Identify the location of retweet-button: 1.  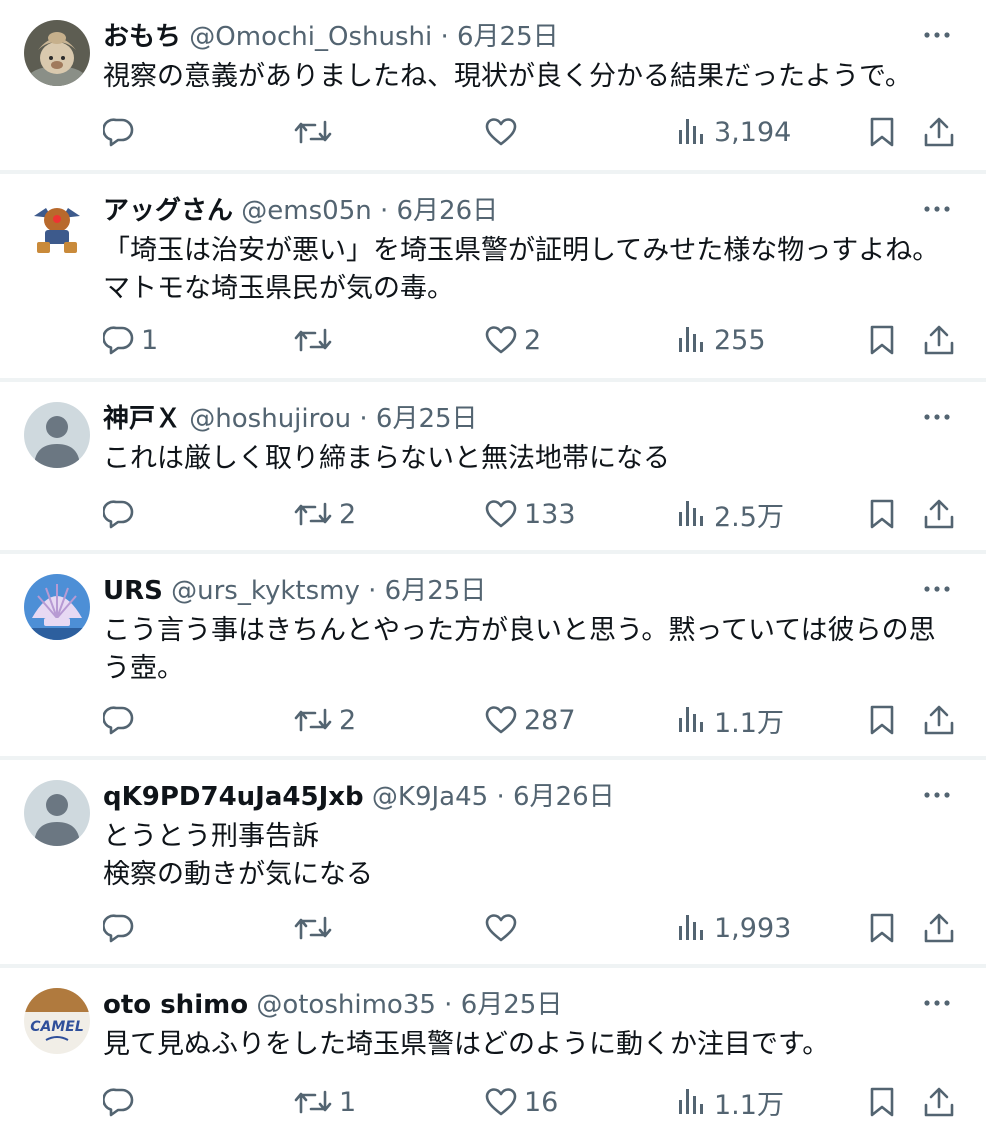
(324, 1102).